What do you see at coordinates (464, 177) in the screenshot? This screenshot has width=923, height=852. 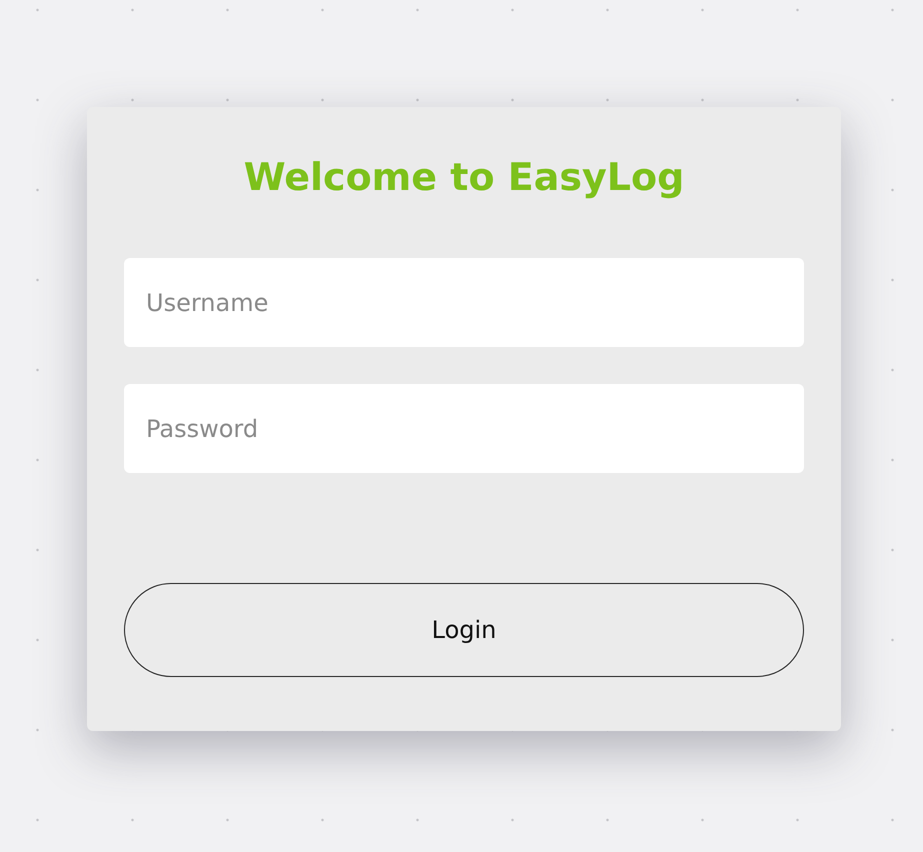 I see `welcome-title: Welcome to EasyLog` at bounding box center [464, 177].